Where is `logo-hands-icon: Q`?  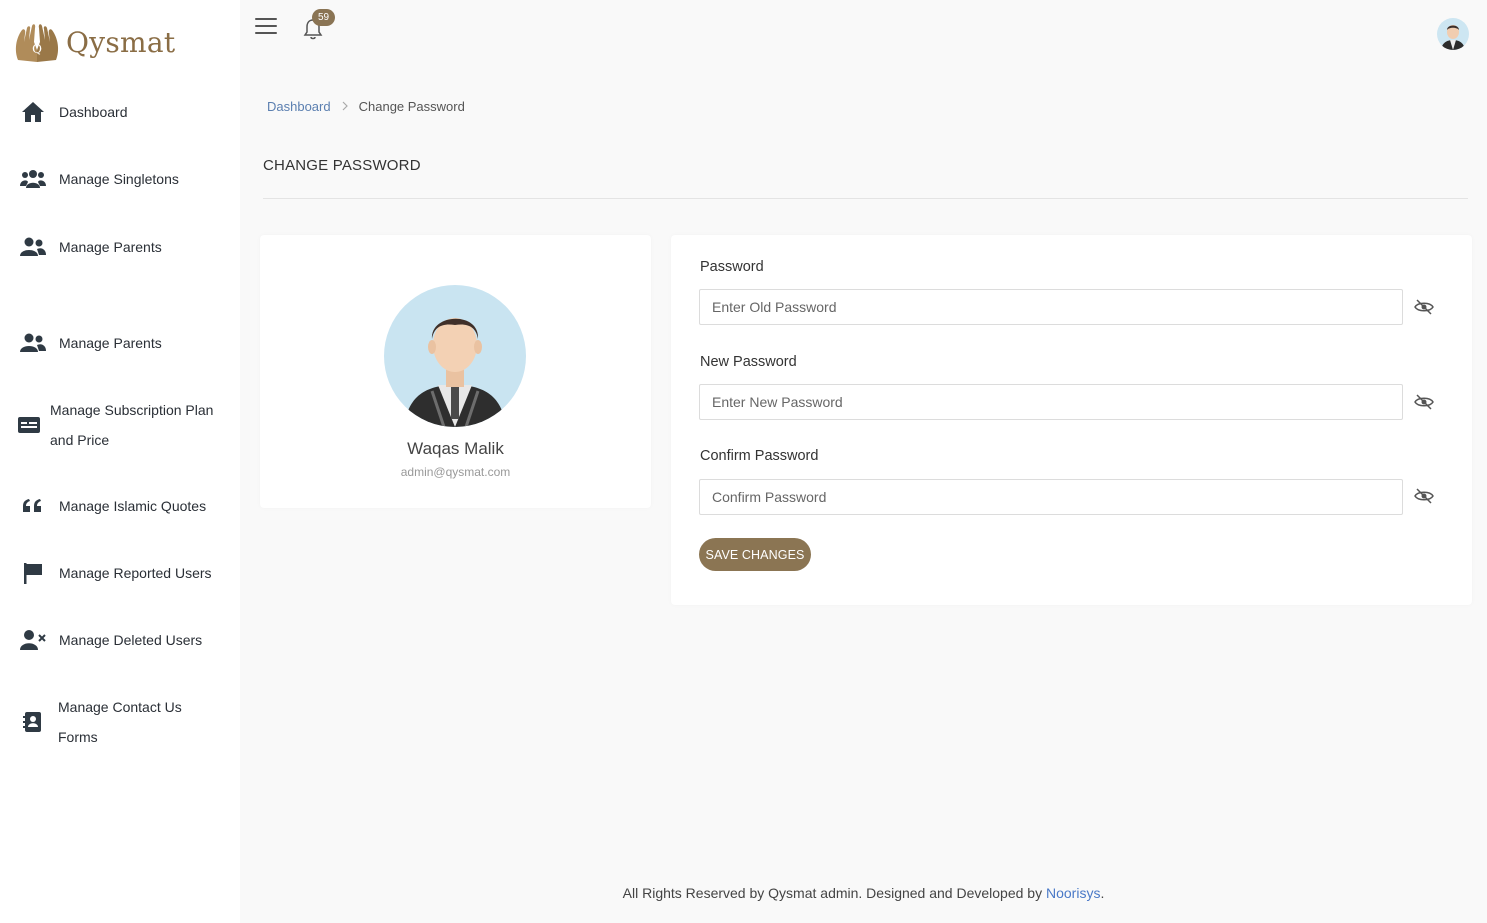 logo-hands-icon: Q is located at coordinates (37, 43).